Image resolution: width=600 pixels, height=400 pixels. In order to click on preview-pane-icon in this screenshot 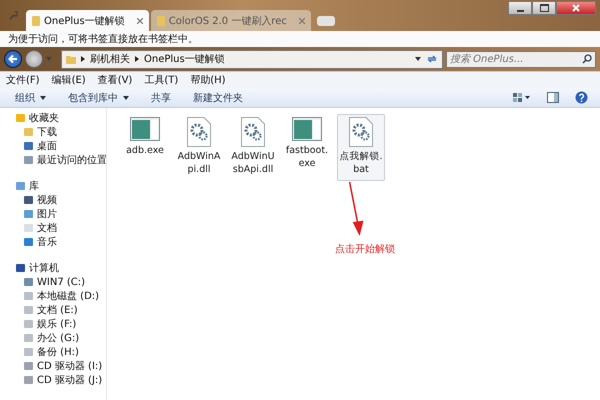, I will do `click(553, 97)`.